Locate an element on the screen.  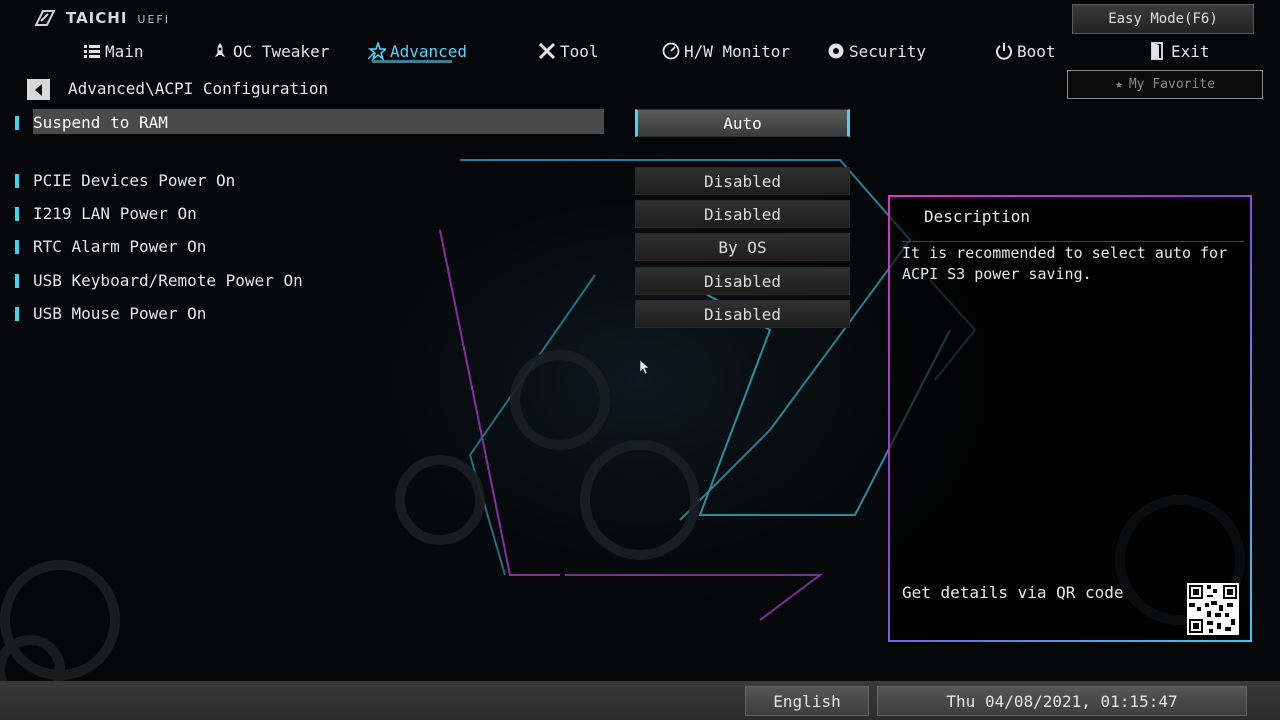
setting-label: I219 LAN Power On is located at coordinates (115, 213).